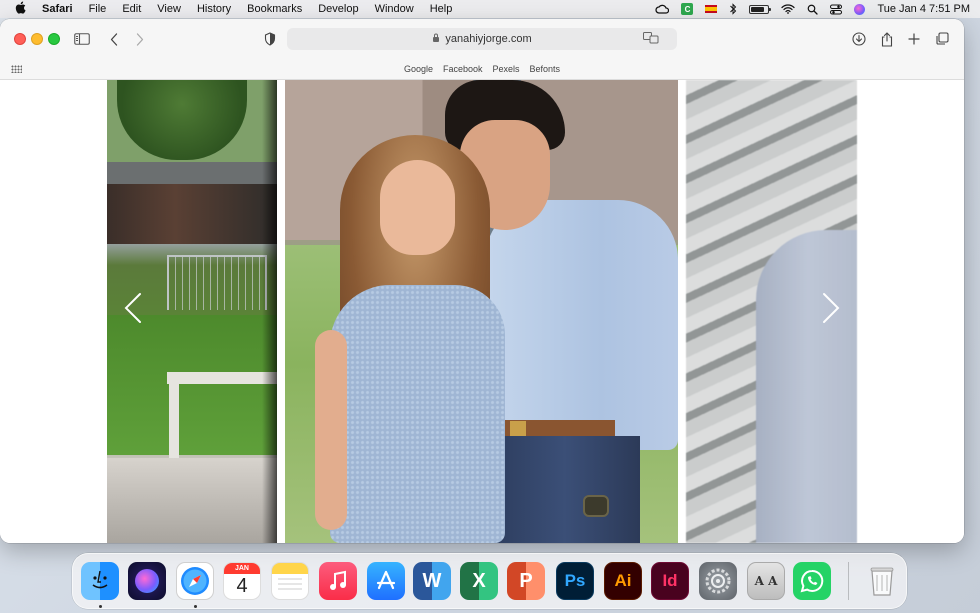 Image resolution: width=980 pixels, height=613 pixels. I want to click on whatsapp-icon, so click(812, 581).